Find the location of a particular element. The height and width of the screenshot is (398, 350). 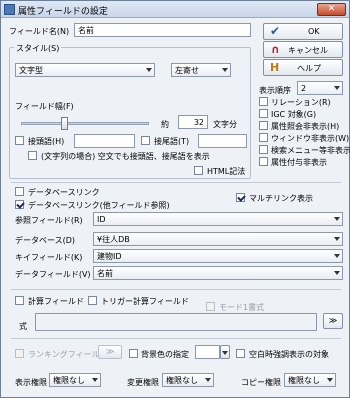

style-group-label: スタイル(S) is located at coordinates (38, 48).